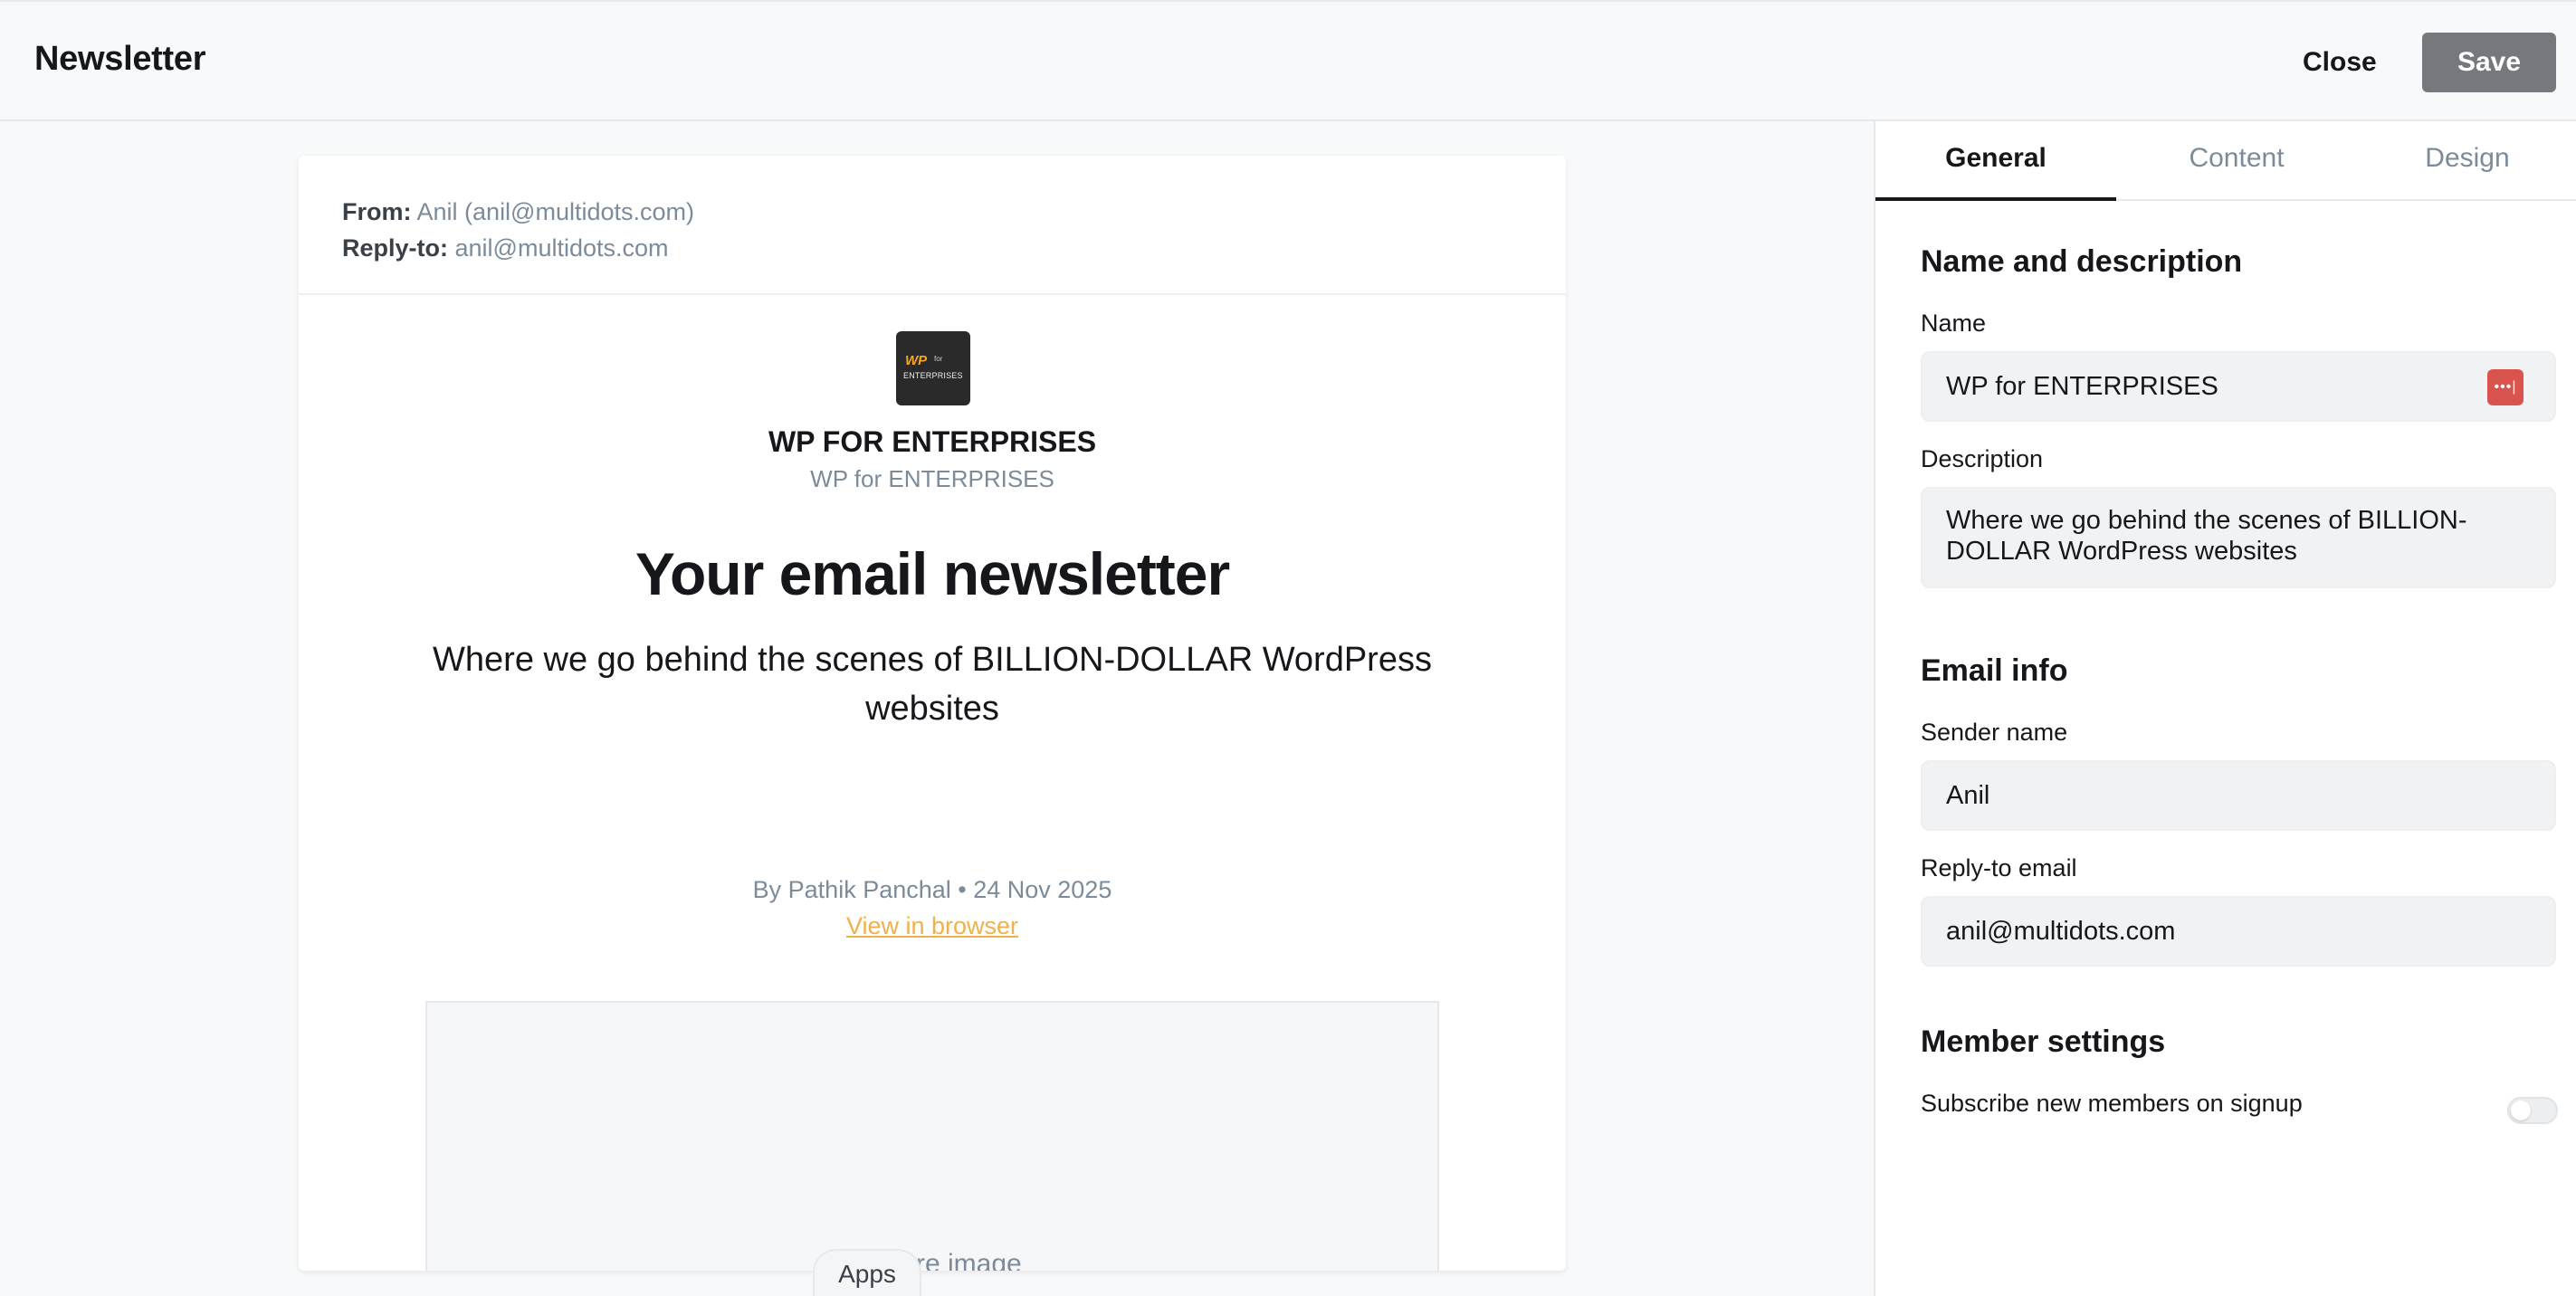 This screenshot has width=2576, height=1296. I want to click on reply-to-value: anil@multidots.com, so click(561, 248).